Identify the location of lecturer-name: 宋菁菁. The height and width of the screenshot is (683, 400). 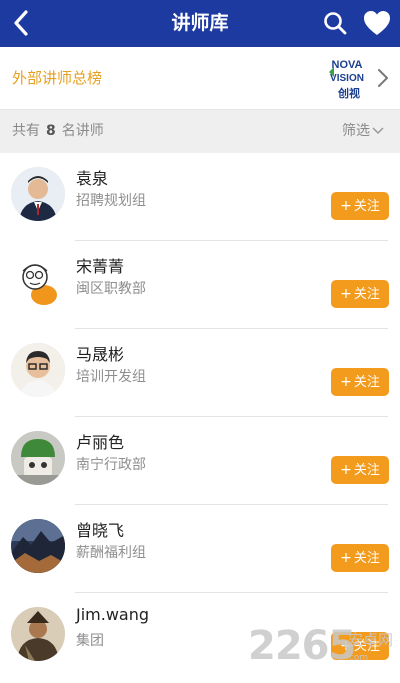
(100, 266).